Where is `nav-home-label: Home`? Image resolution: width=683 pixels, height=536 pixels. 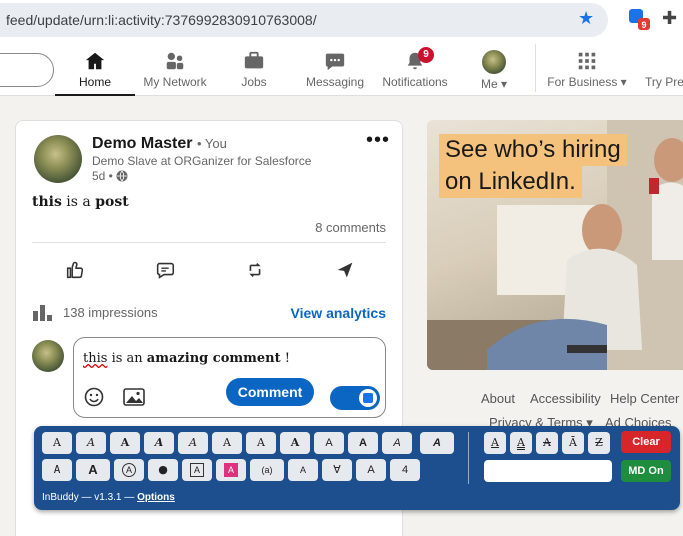 nav-home-label: Home is located at coordinates (94, 82).